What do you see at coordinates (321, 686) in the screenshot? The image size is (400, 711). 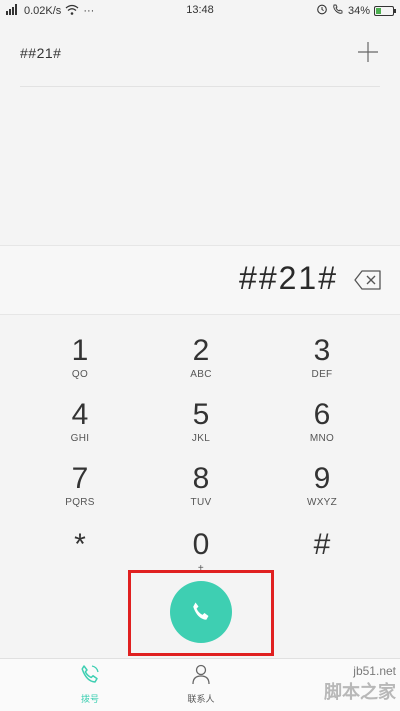 I see `watermark: jb51.net 脚本之家` at bounding box center [321, 686].